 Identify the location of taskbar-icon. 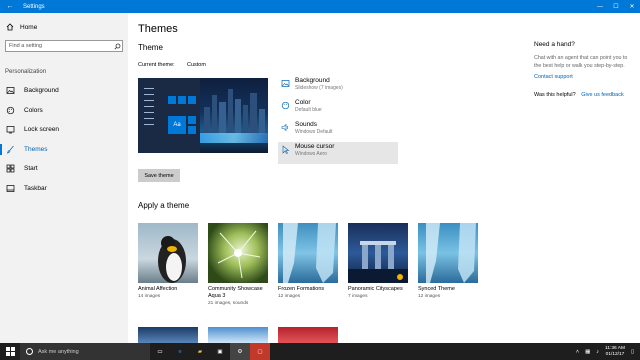
(10, 188).